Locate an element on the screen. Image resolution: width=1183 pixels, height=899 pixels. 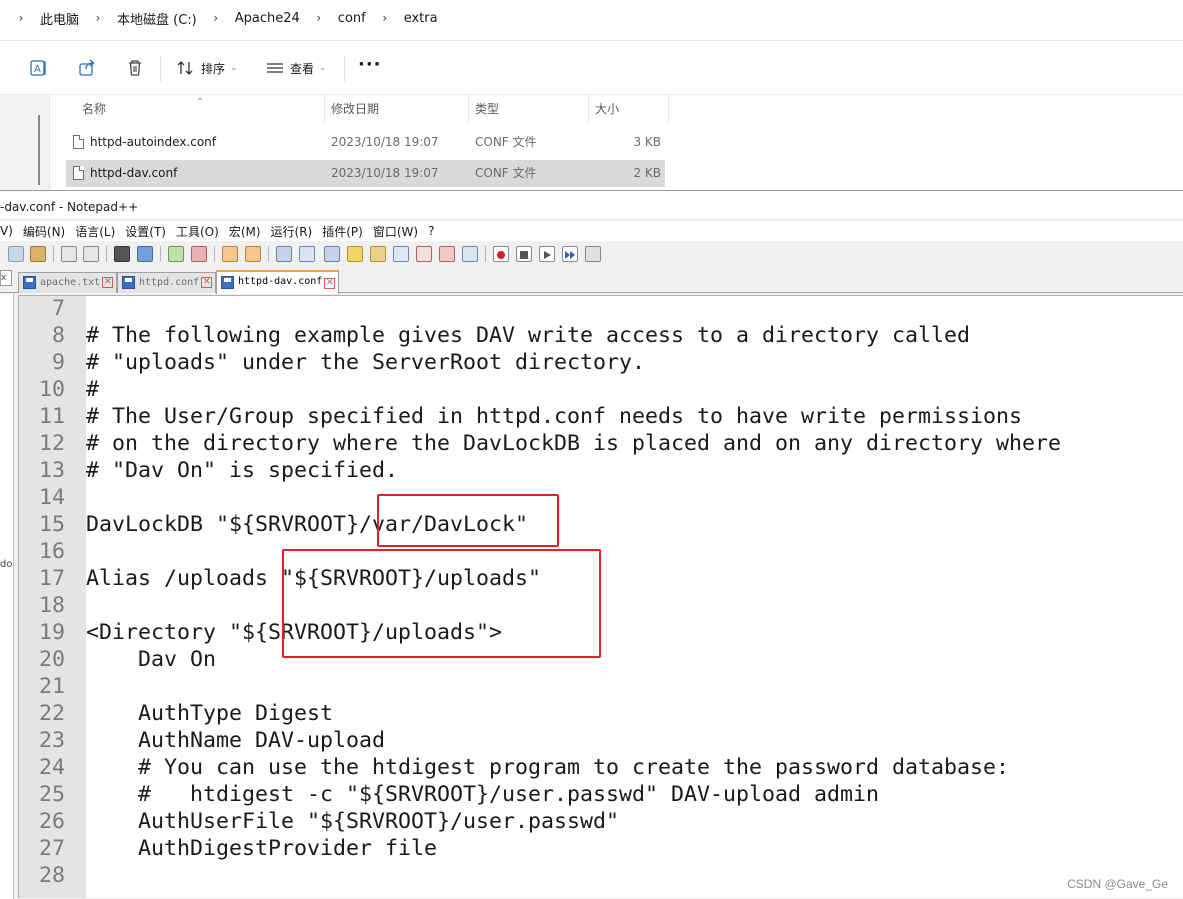
menu-view: V) is located at coordinates (9, 231).